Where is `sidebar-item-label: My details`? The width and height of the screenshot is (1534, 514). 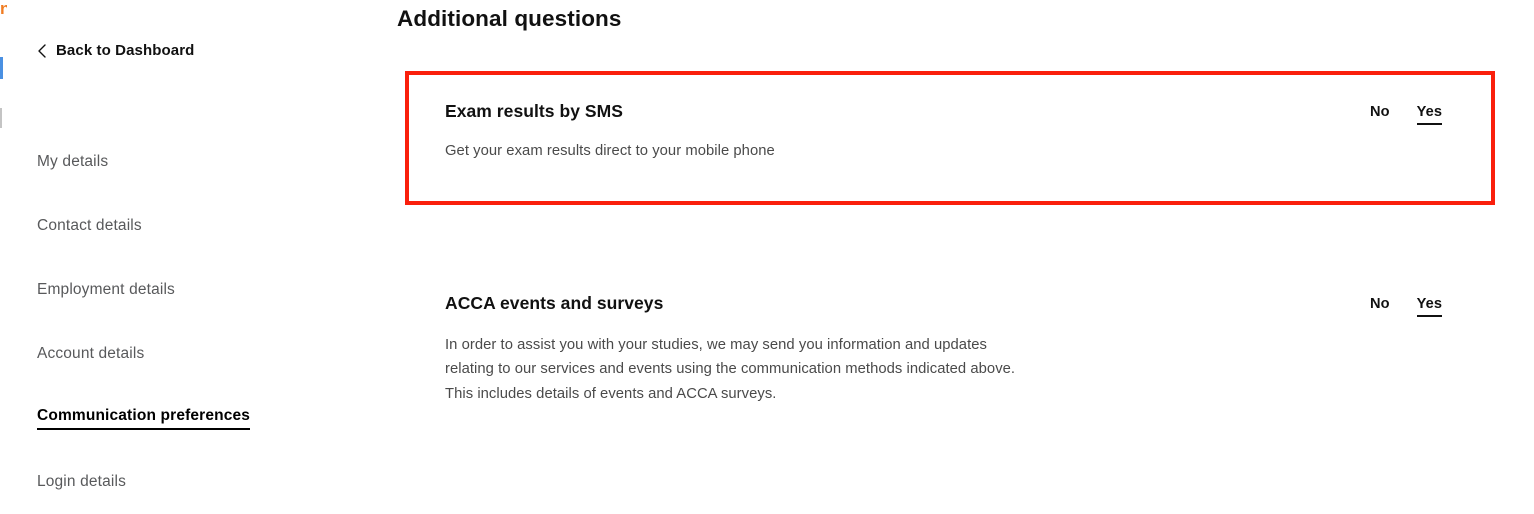 sidebar-item-label: My details is located at coordinates (73, 161).